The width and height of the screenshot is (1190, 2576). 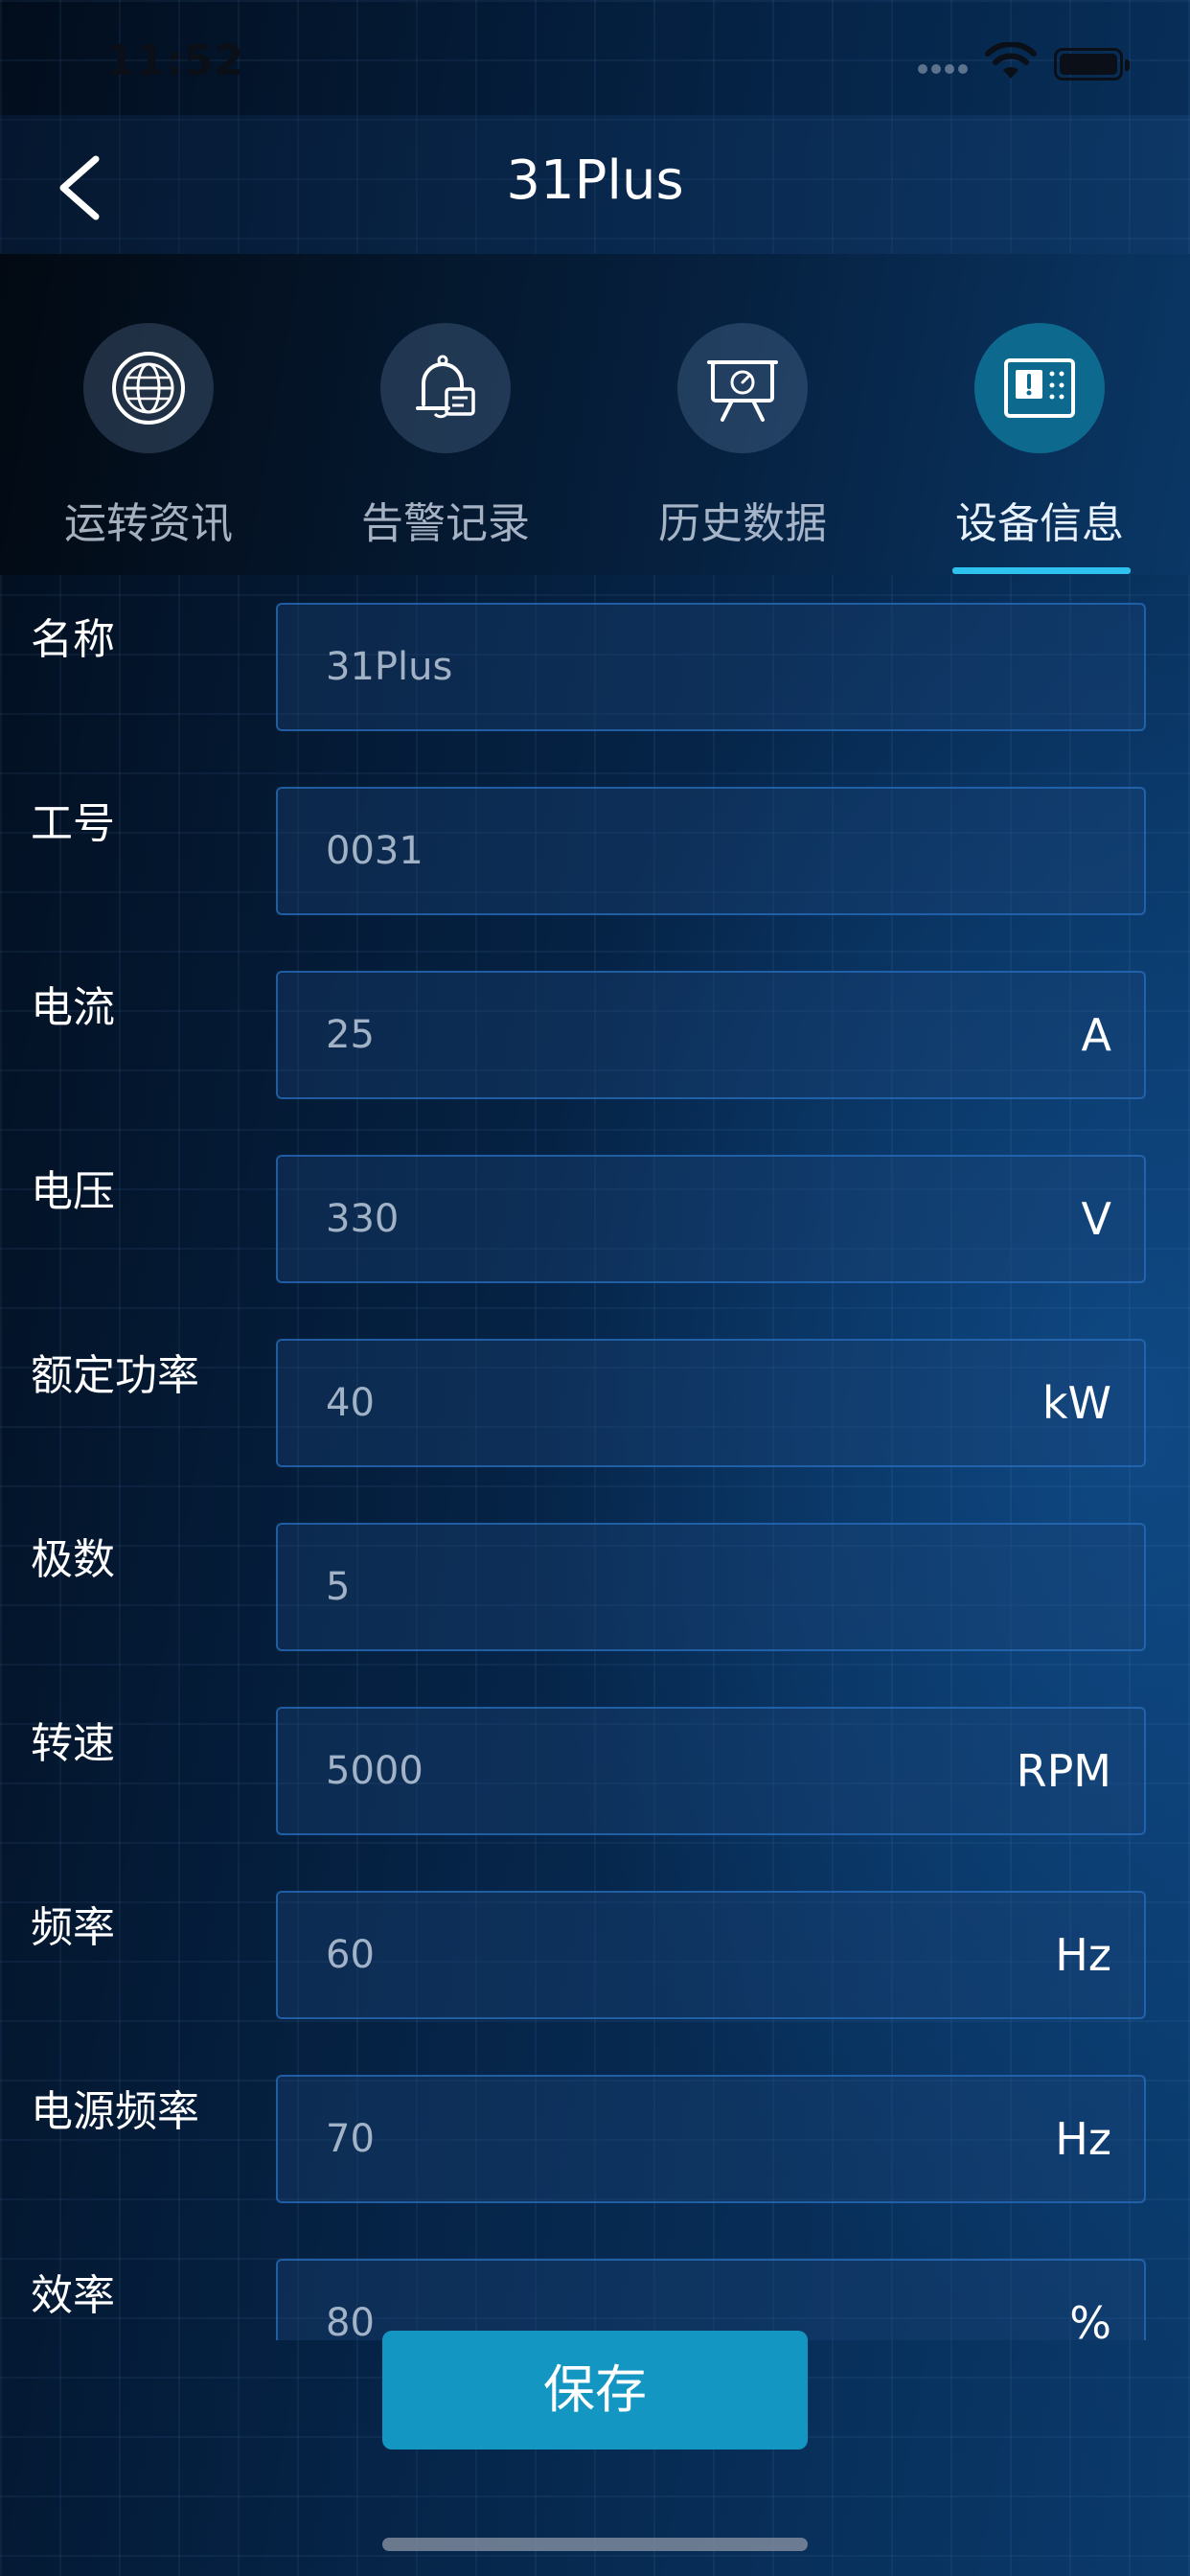 I want to click on poles-input: 5, so click(x=711, y=1587).